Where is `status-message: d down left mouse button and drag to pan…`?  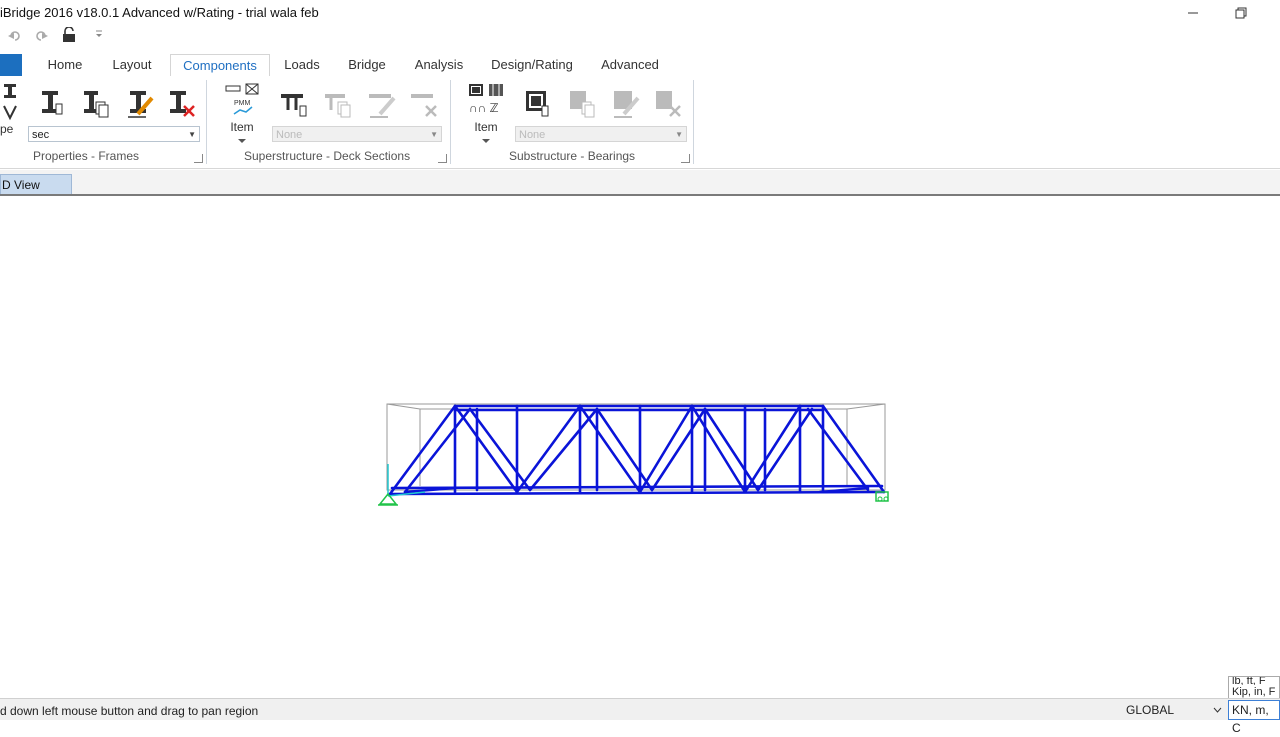
status-message: d down left mouse button and drag to pan… is located at coordinates (129, 711).